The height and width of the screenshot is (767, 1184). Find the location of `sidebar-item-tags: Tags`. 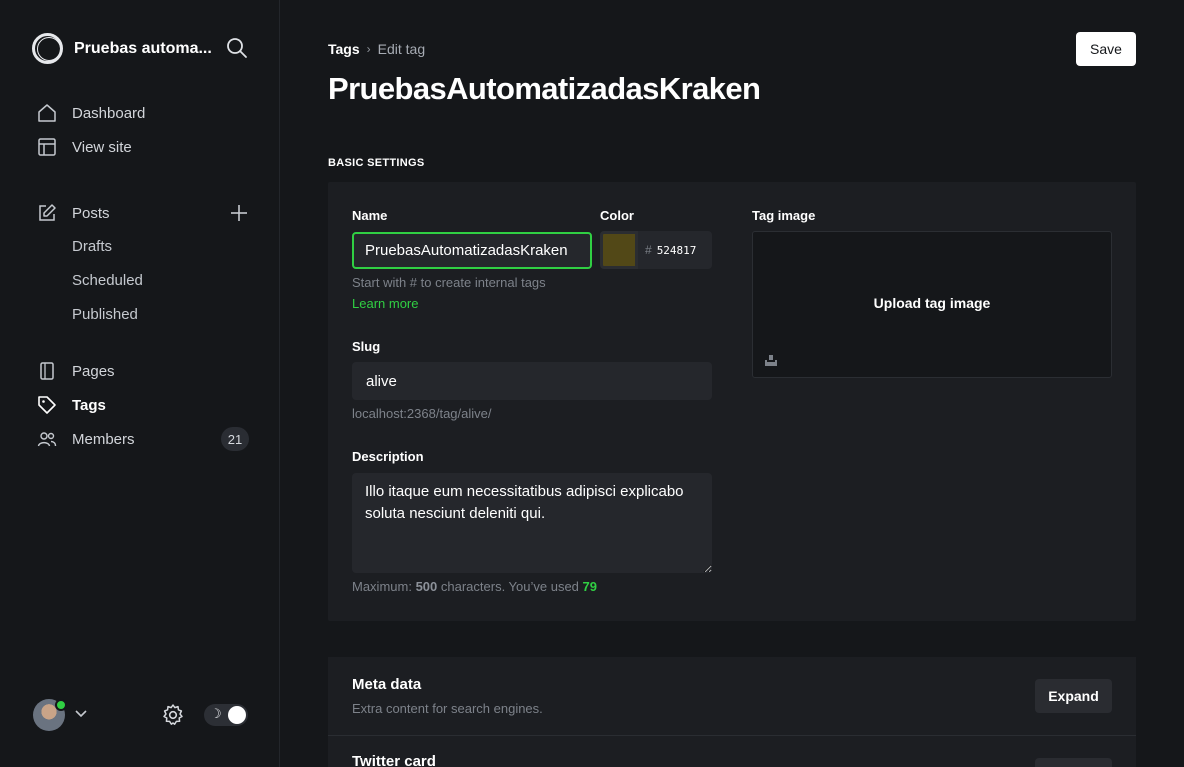

sidebar-item-tags: Tags is located at coordinates (71, 405).